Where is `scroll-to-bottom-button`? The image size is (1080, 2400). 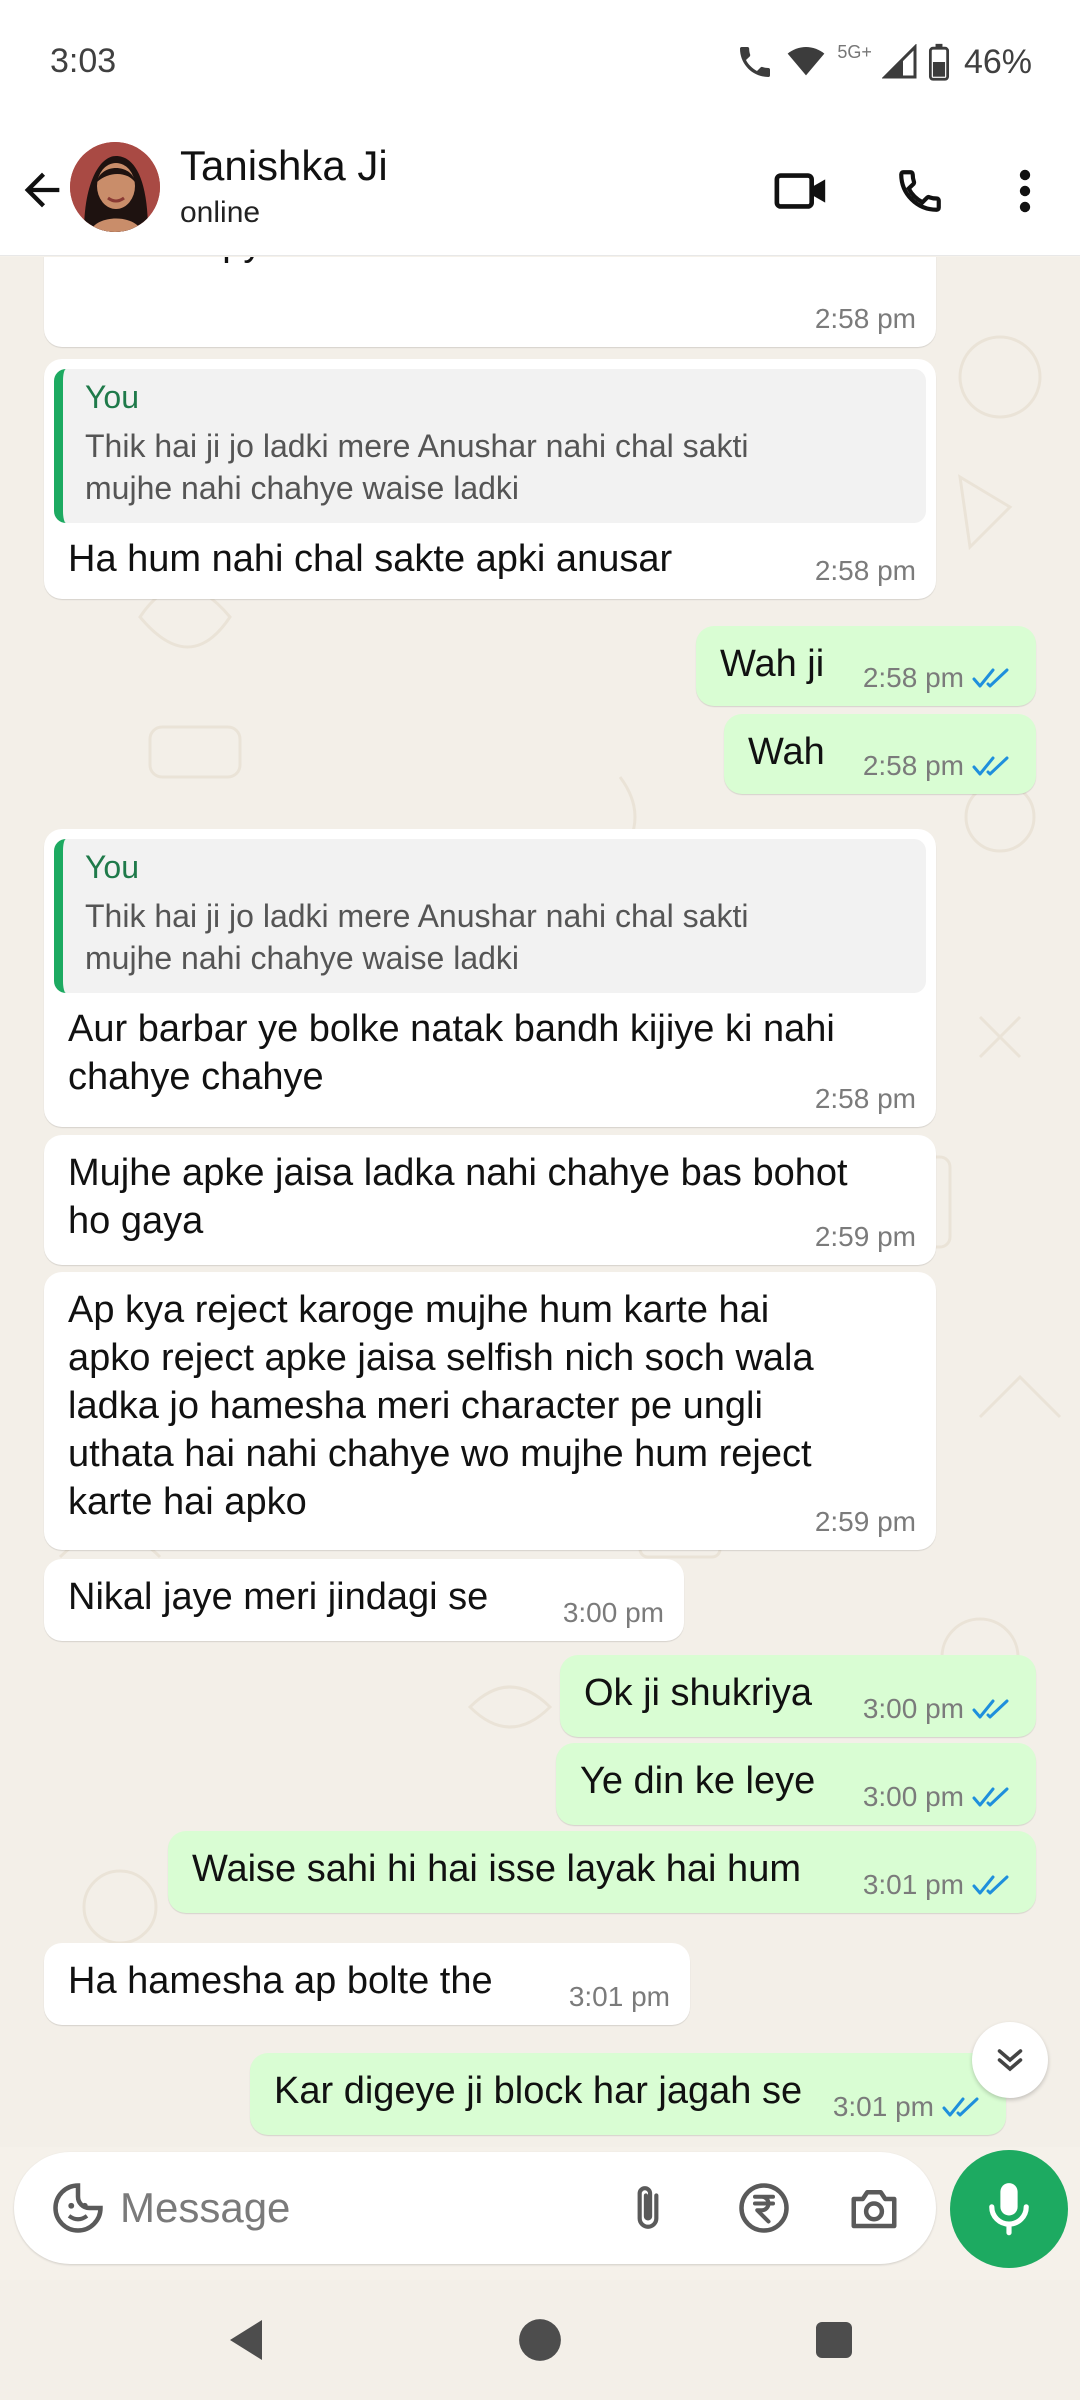
scroll-to-bottom-button is located at coordinates (1010, 2060).